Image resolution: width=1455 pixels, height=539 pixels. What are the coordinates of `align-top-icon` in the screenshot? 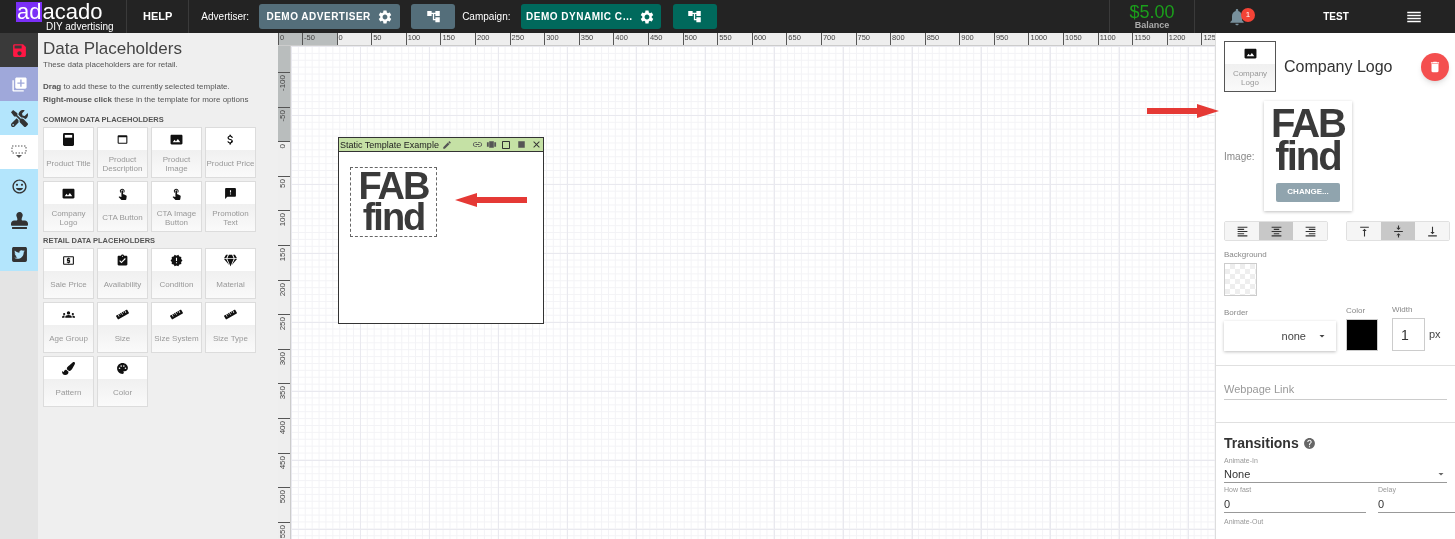 It's located at (1364, 231).